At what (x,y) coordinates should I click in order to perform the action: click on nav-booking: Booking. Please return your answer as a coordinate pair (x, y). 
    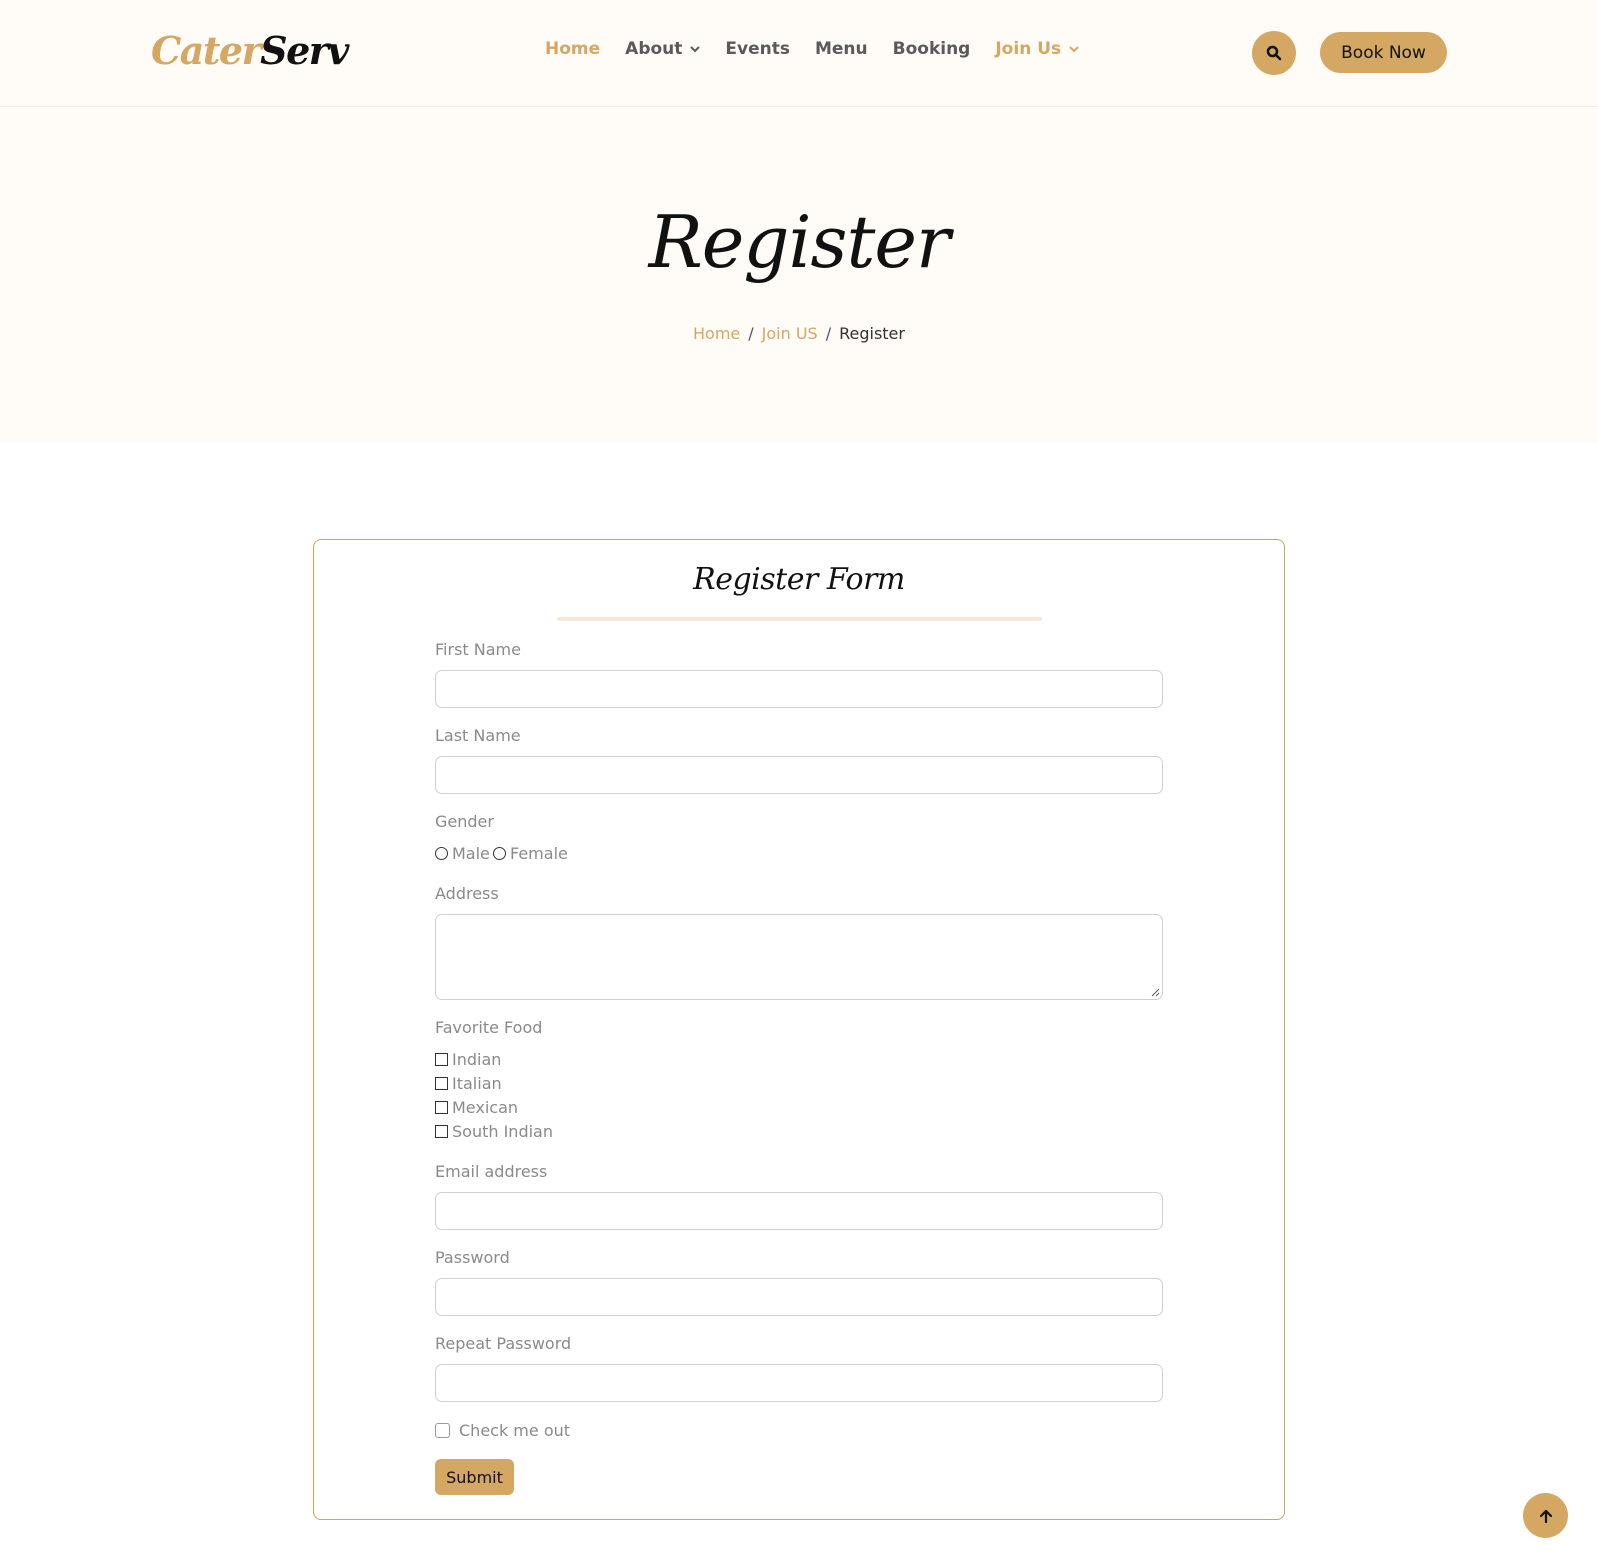
    Looking at the image, I should click on (932, 49).